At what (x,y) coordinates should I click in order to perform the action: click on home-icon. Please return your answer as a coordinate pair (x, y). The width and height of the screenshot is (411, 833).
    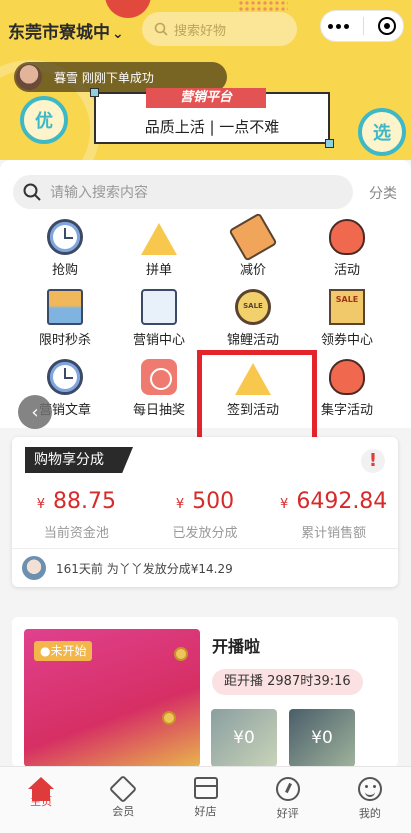
    Looking at the image, I should click on (41, 789).